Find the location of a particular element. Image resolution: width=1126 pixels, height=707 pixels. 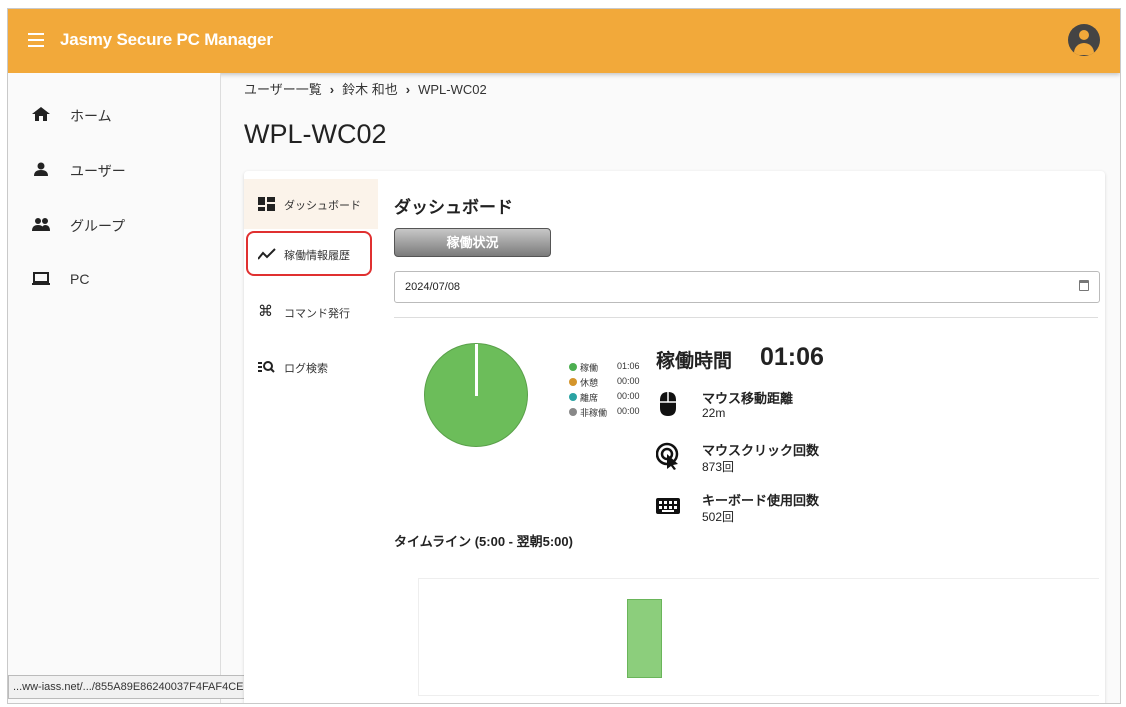

tab-operation-history: 稼働情報履歴 is located at coordinates (311, 254).